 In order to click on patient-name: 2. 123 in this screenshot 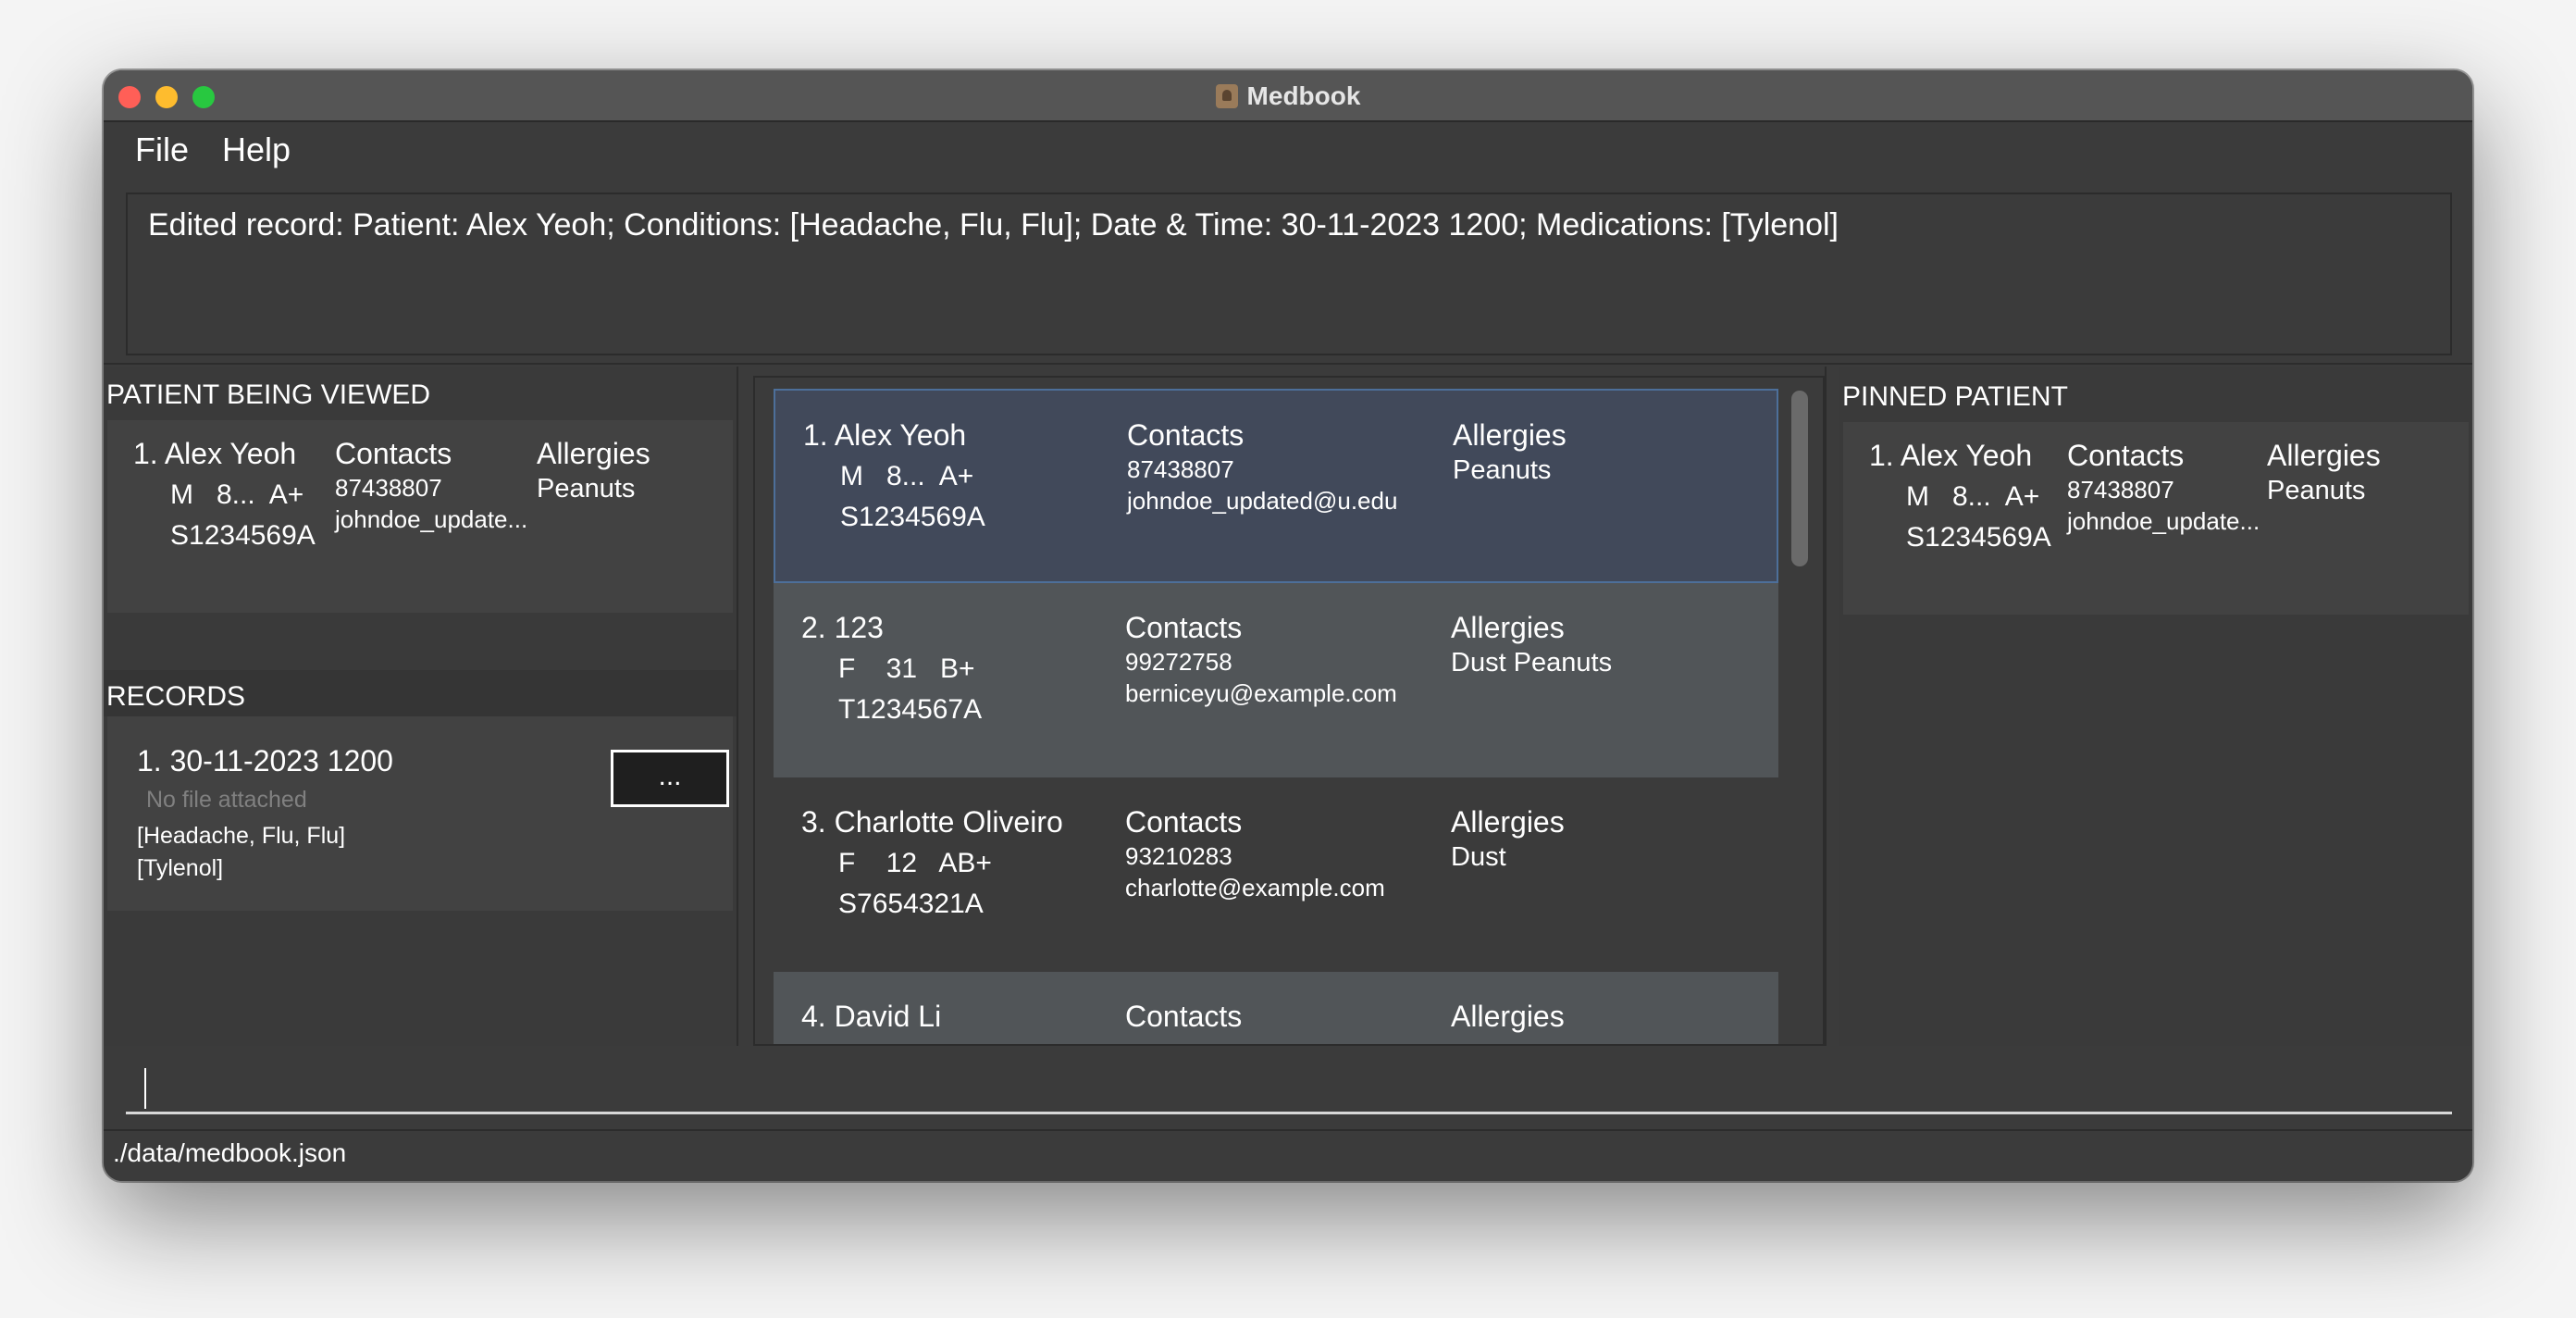, I will do `click(843, 627)`.